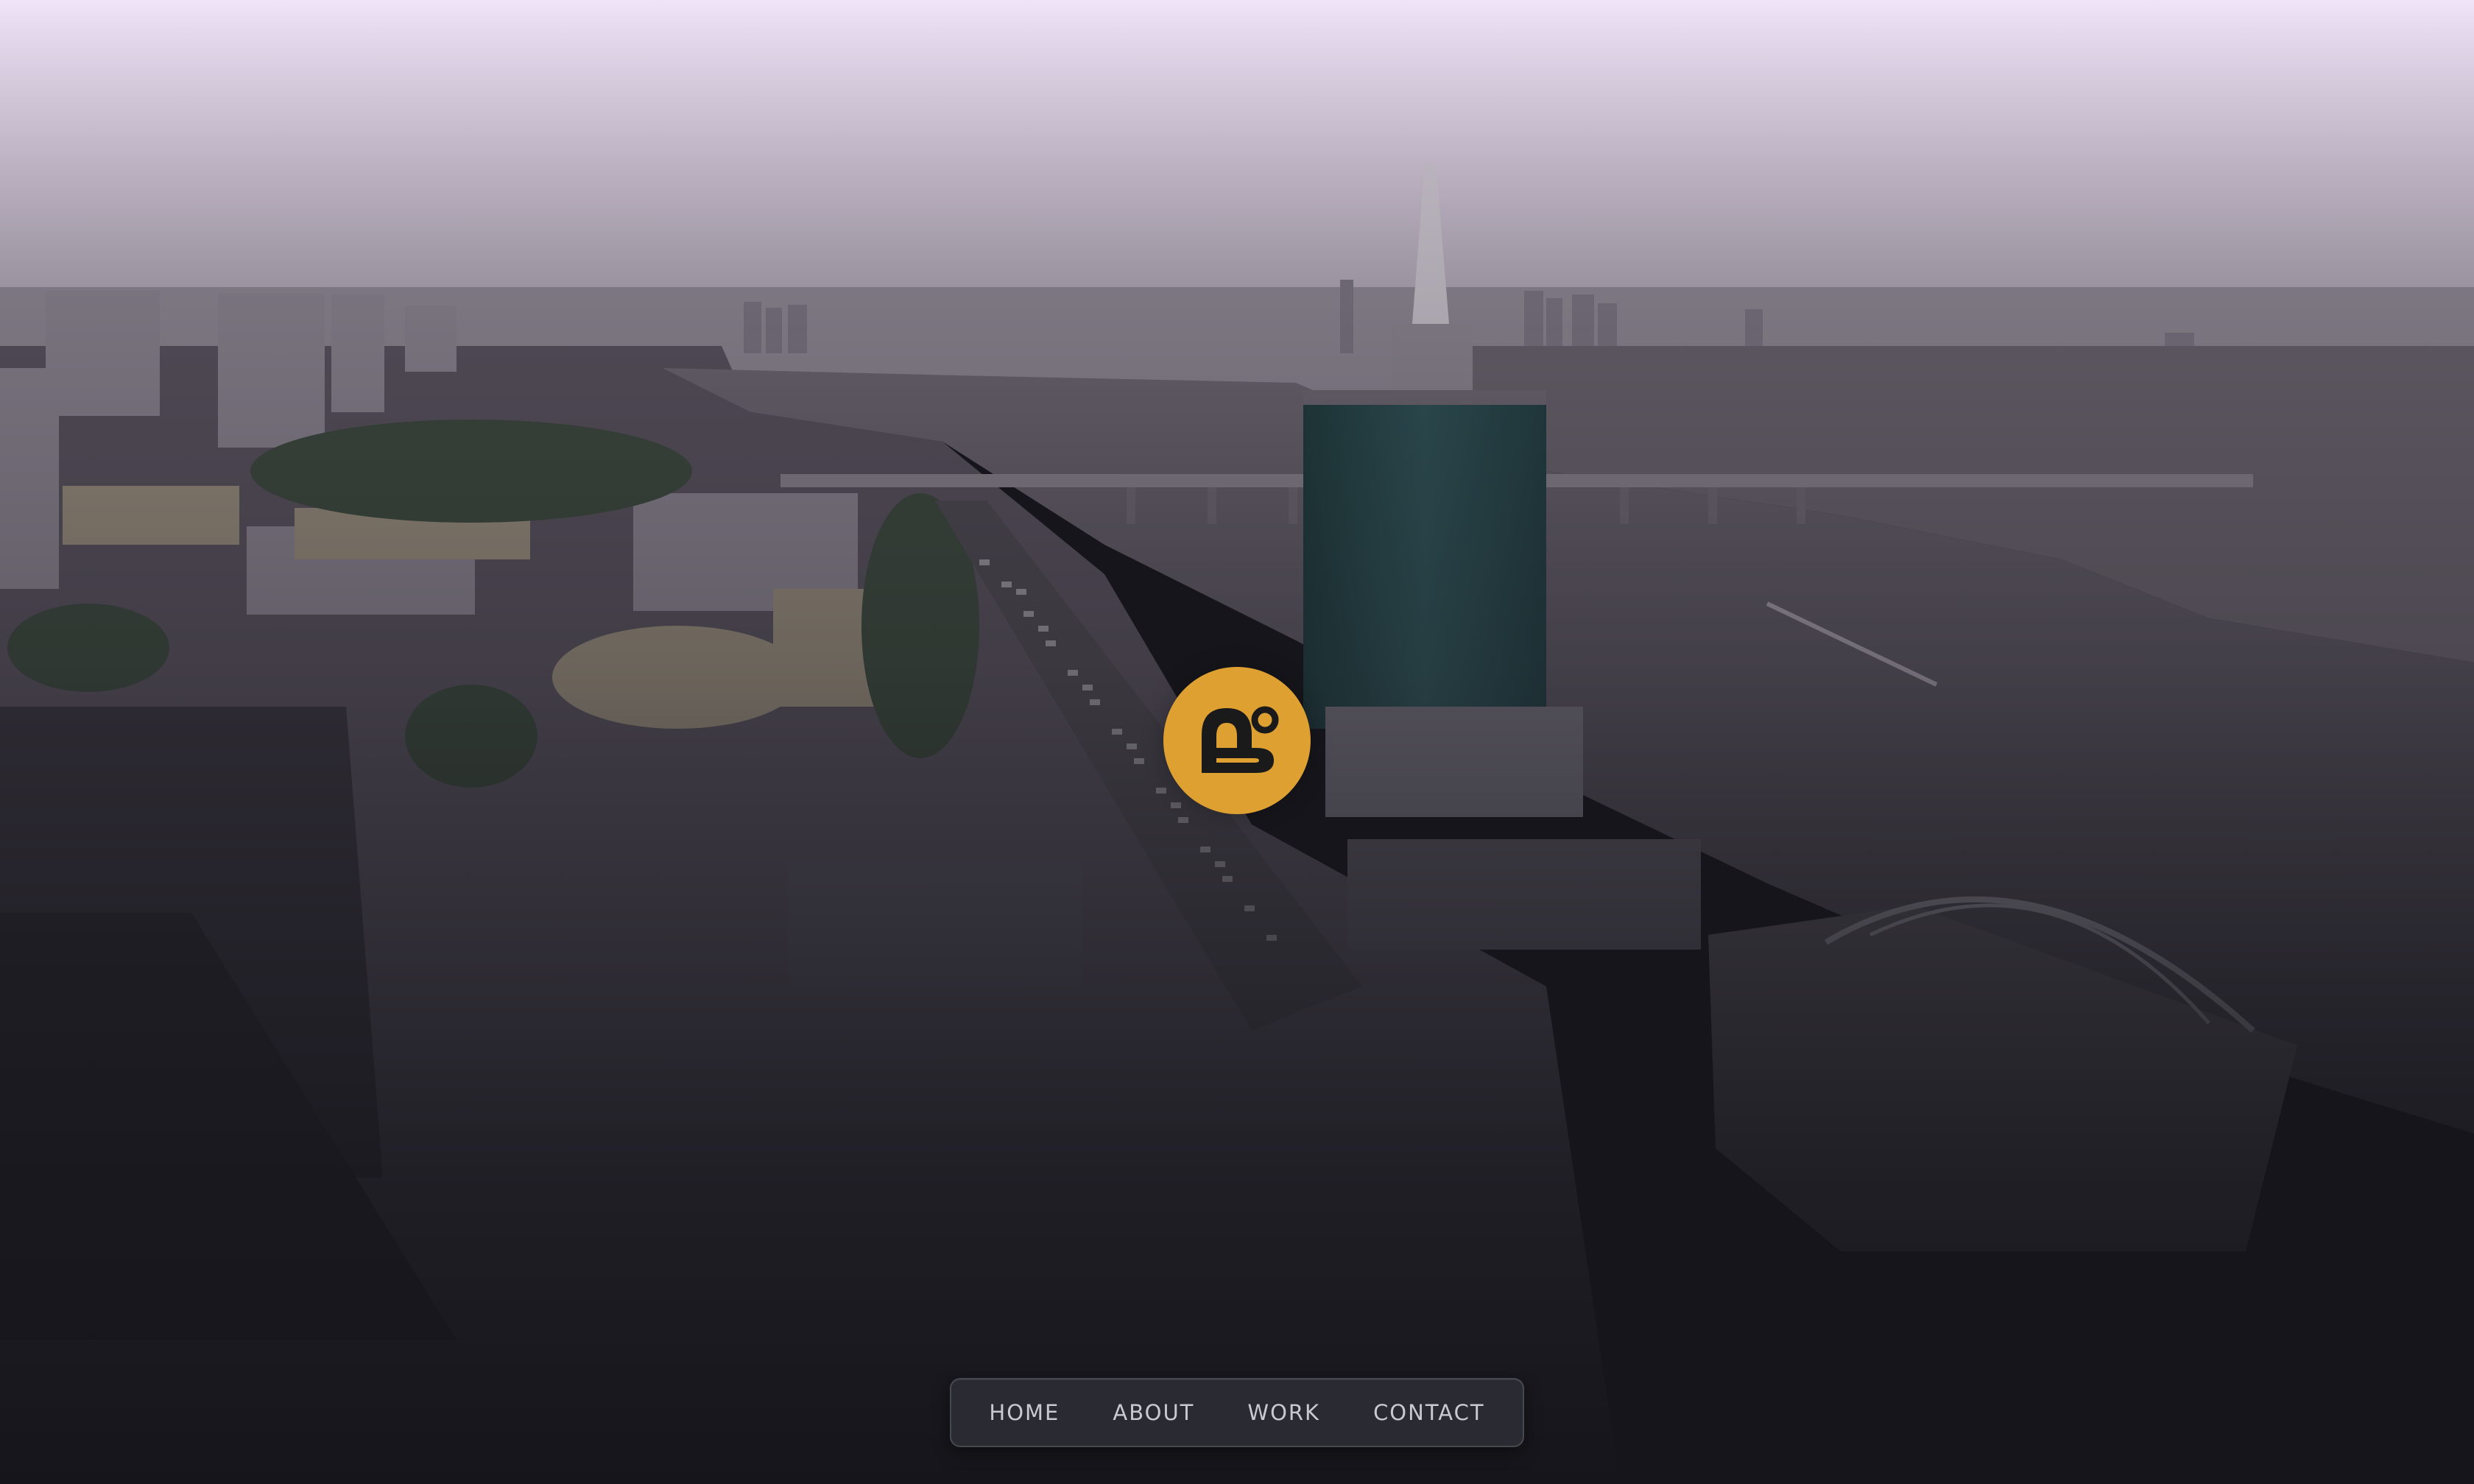 This screenshot has width=2474, height=1484. What do you see at coordinates (1237, 1412) in the screenshot?
I see `main-nav: HOME ABOUT WORK CONTACT` at bounding box center [1237, 1412].